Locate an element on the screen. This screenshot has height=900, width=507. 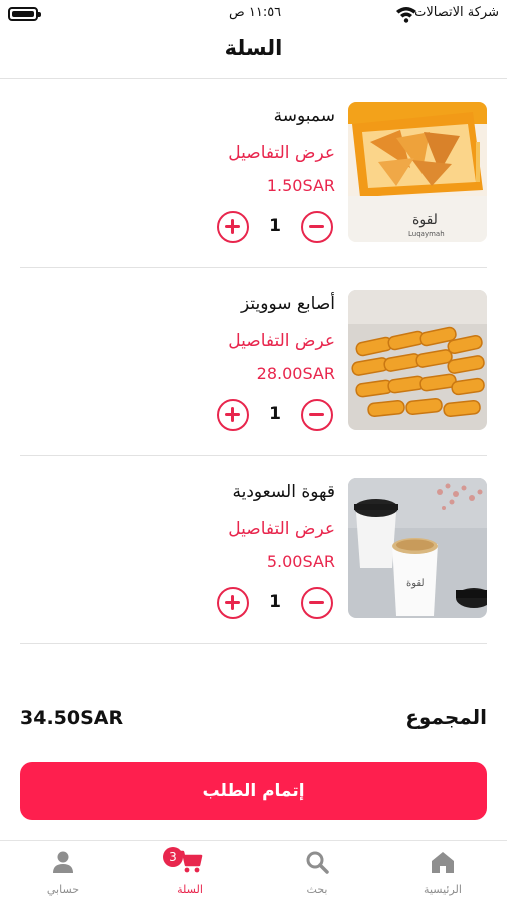
tab-search: بحث is located at coordinates (317, 870).